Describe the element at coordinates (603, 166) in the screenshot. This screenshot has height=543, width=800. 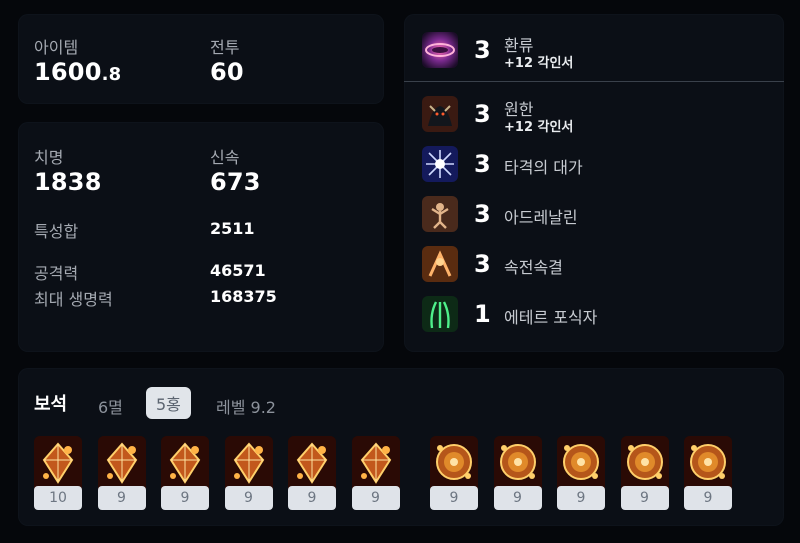
I see `engraving-row: 3 타격의 대가` at that location.